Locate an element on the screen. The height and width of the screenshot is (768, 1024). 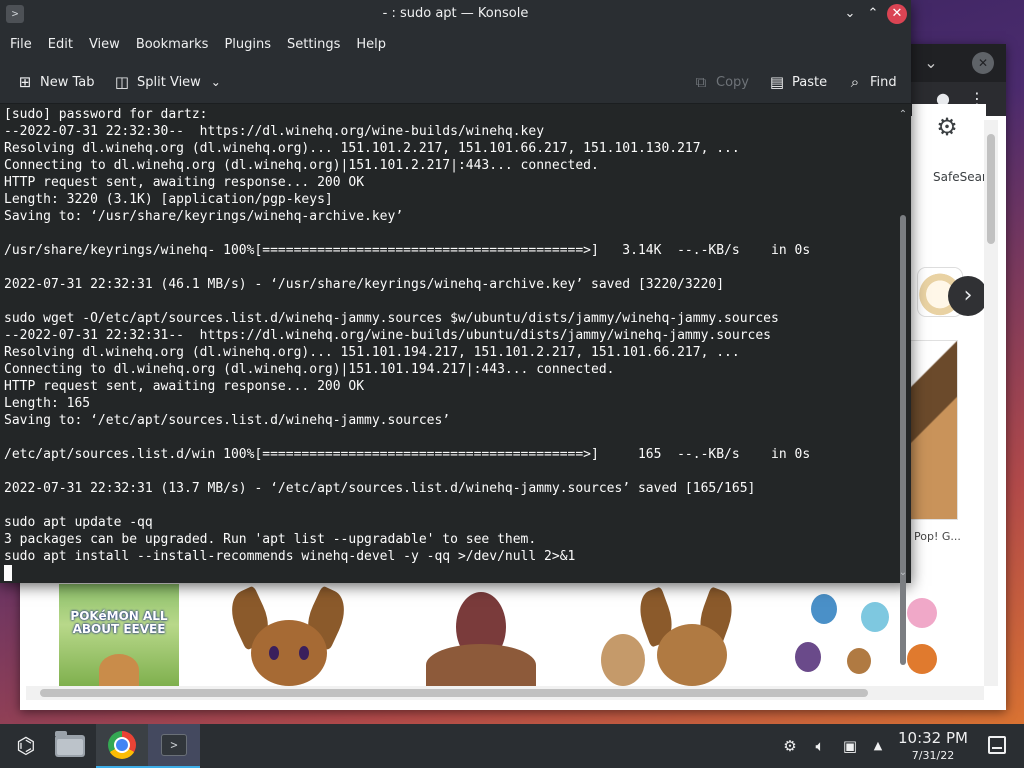
paste-button: ▤ Paste is located at coordinates (797, 82).